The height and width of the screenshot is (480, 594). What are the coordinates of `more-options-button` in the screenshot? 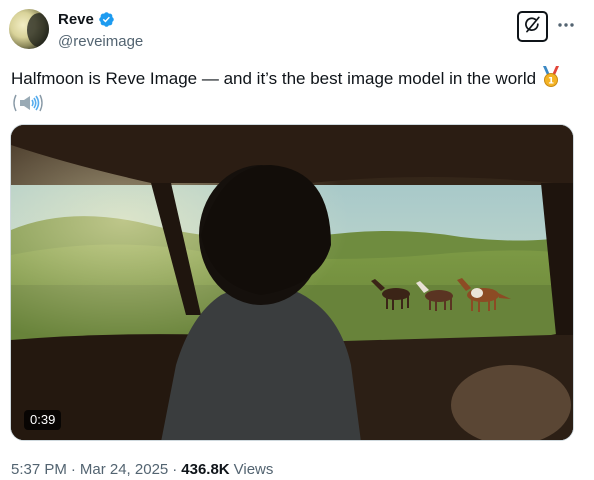 It's located at (566, 24).